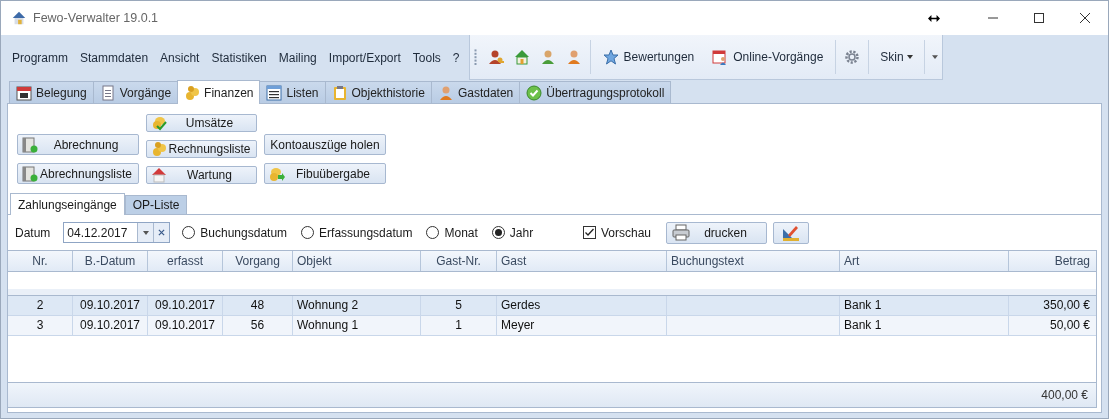 This screenshot has height=419, width=1109. What do you see at coordinates (274, 92) in the screenshot?
I see `list-icon` at bounding box center [274, 92].